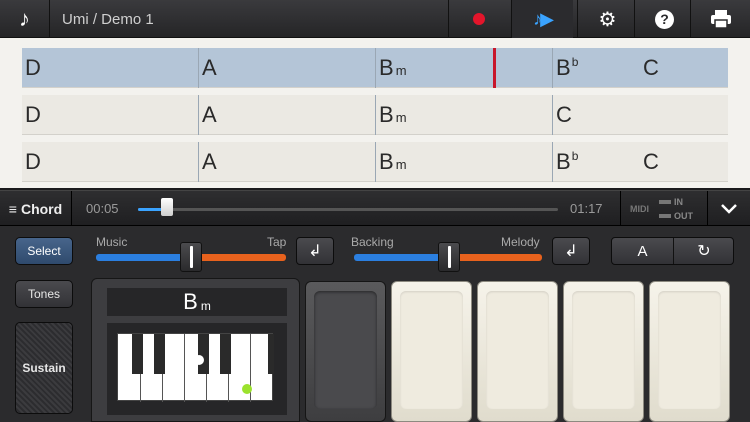 Image resolution: width=750 pixels, height=422 pixels. What do you see at coordinates (664, 209) in the screenshot?
I see `midi-indicator: MIDI IN OUT` at bounding box center [664, 209].